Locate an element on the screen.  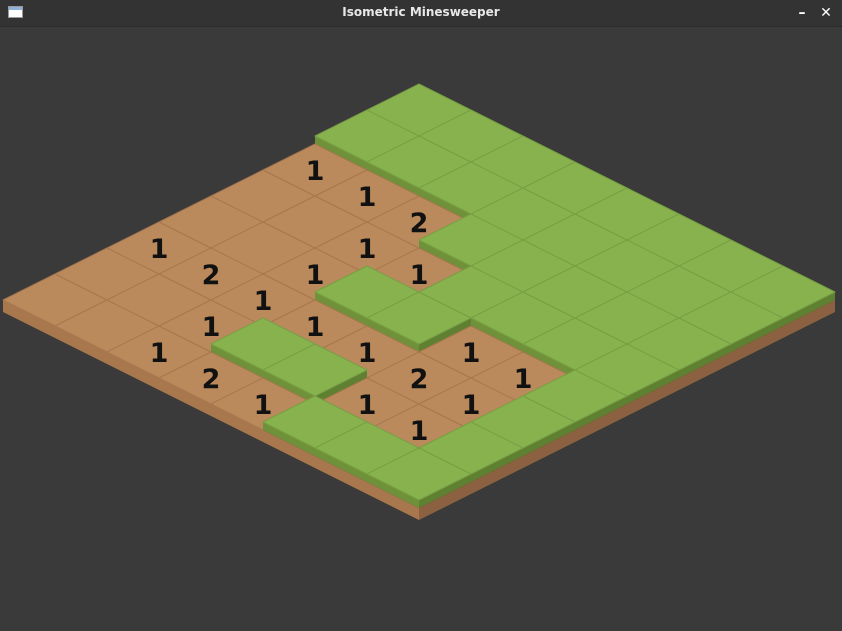
window-title: Isometric Minesweeper is located at coordinates (421, 12).